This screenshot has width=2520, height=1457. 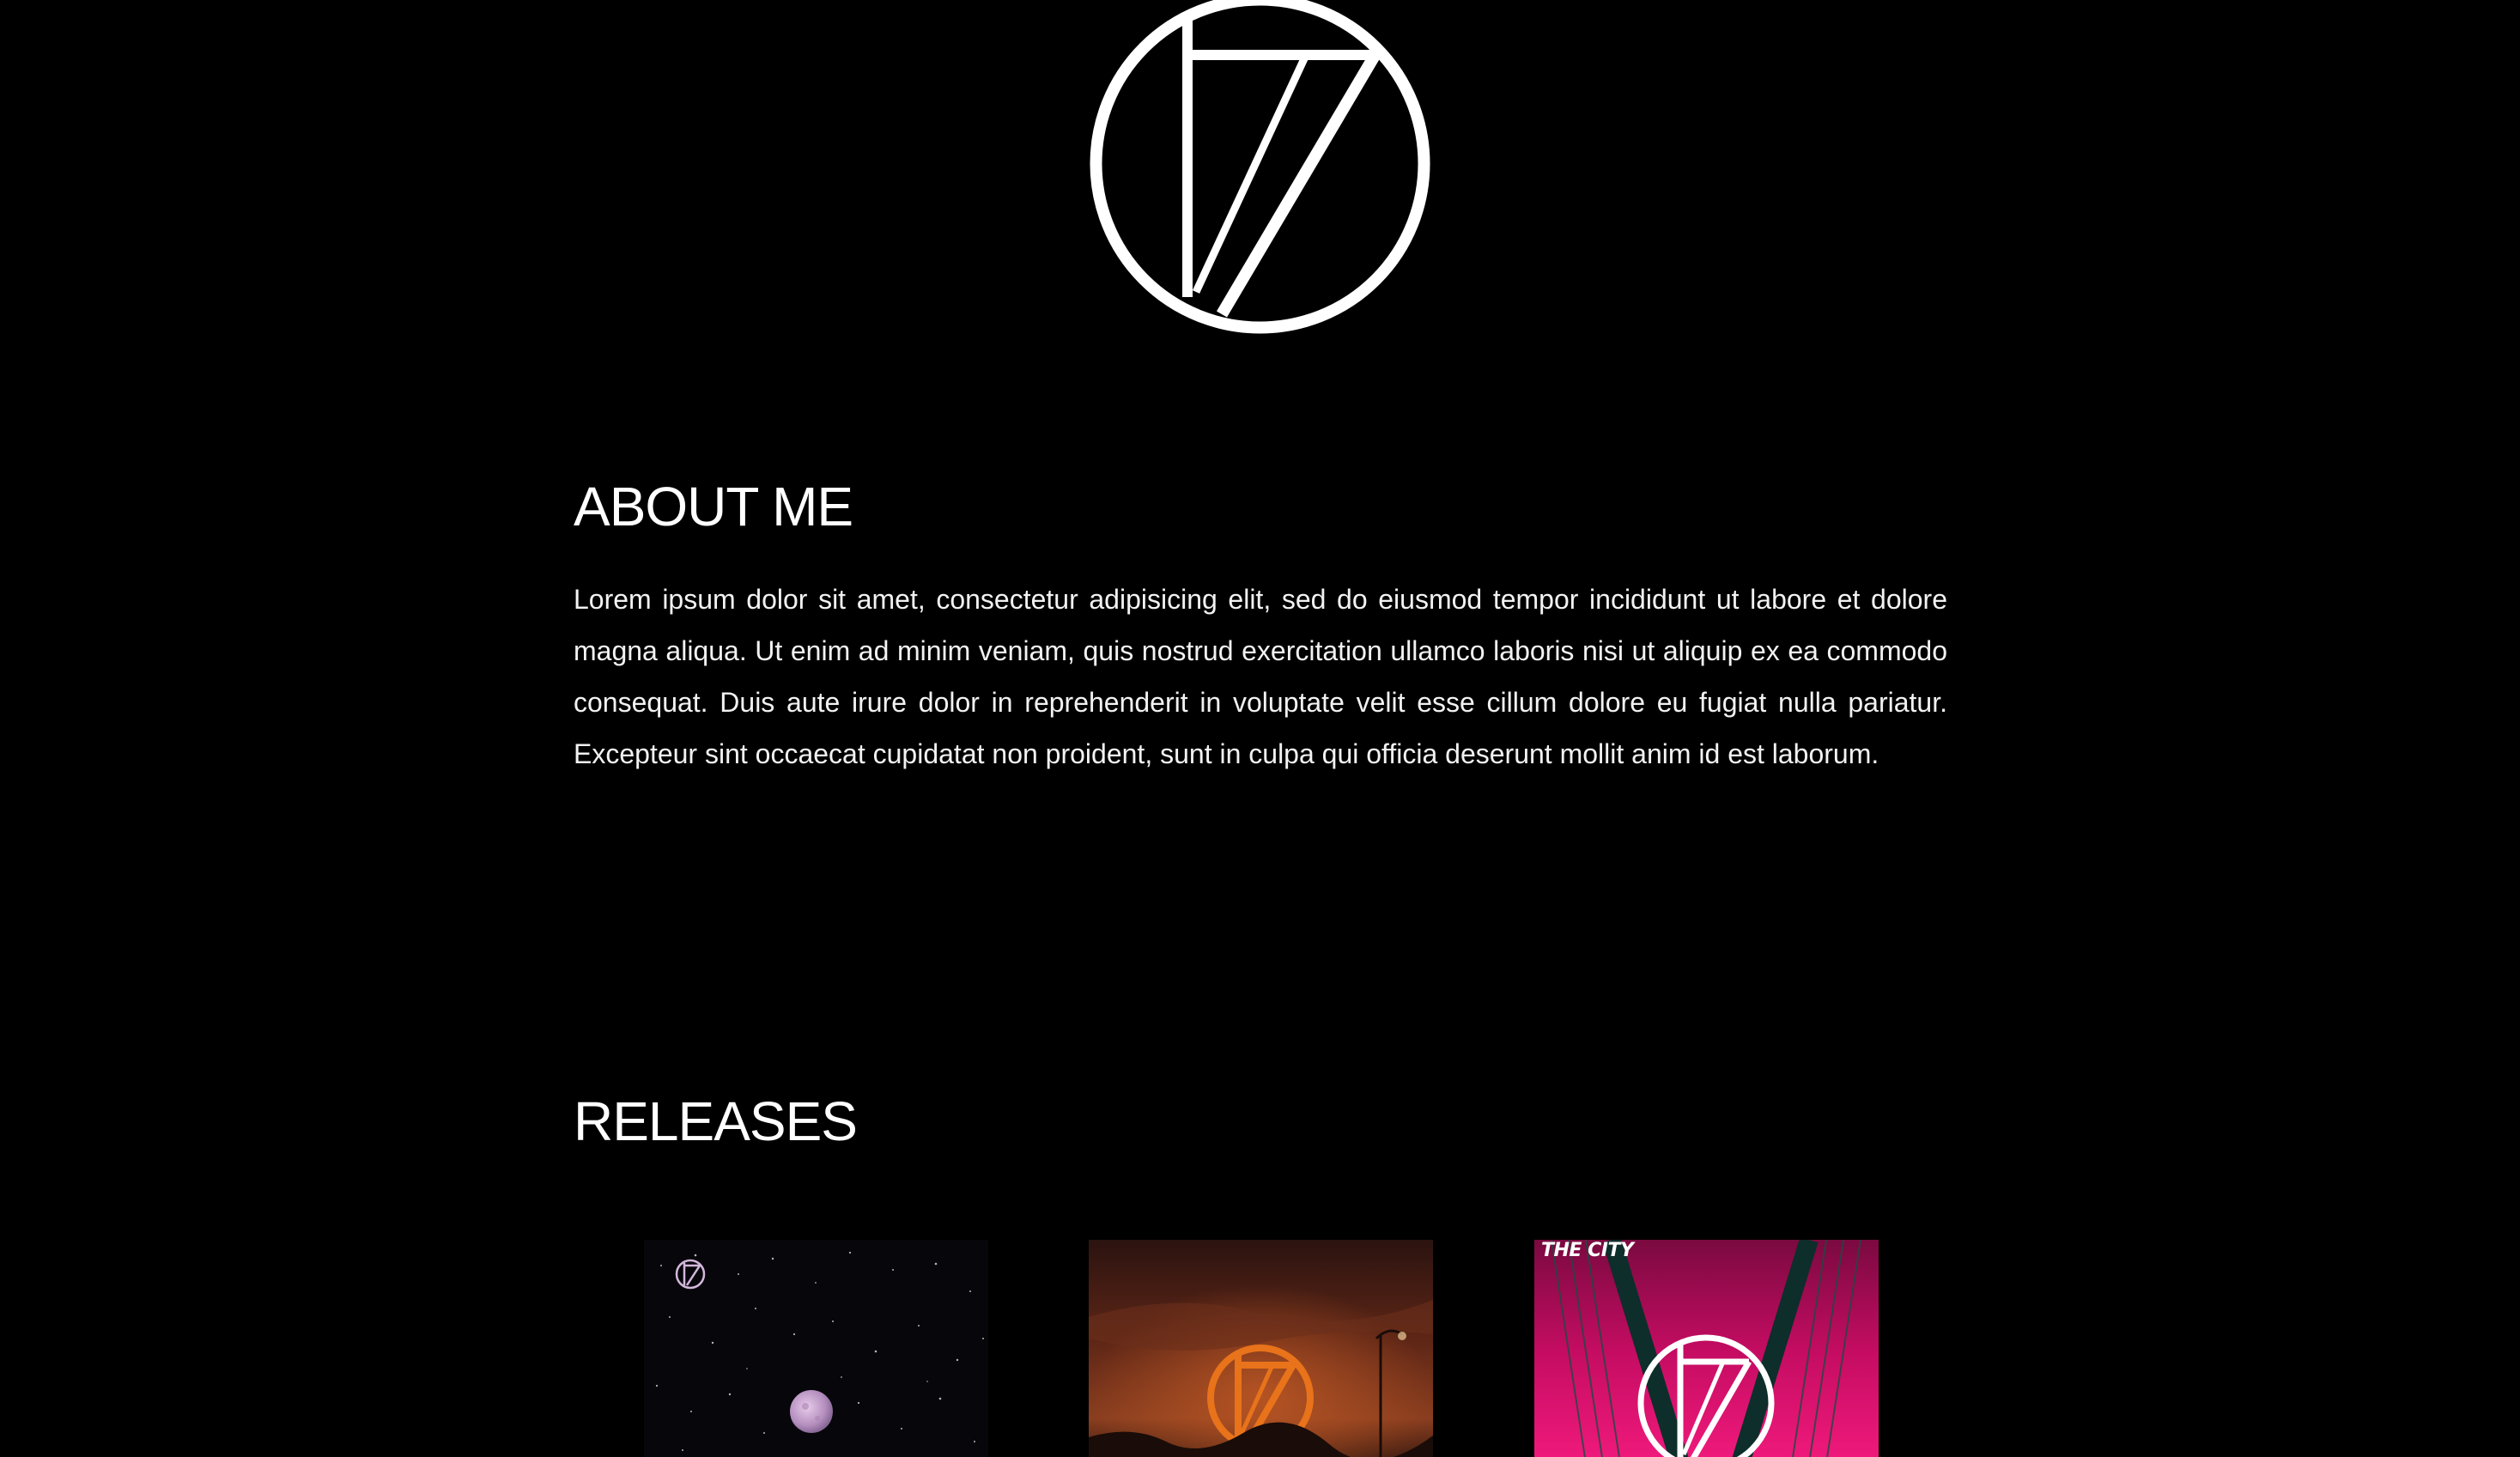 I want to click on release-cover-3: THE CITY, so click(x=1707, y=1348).